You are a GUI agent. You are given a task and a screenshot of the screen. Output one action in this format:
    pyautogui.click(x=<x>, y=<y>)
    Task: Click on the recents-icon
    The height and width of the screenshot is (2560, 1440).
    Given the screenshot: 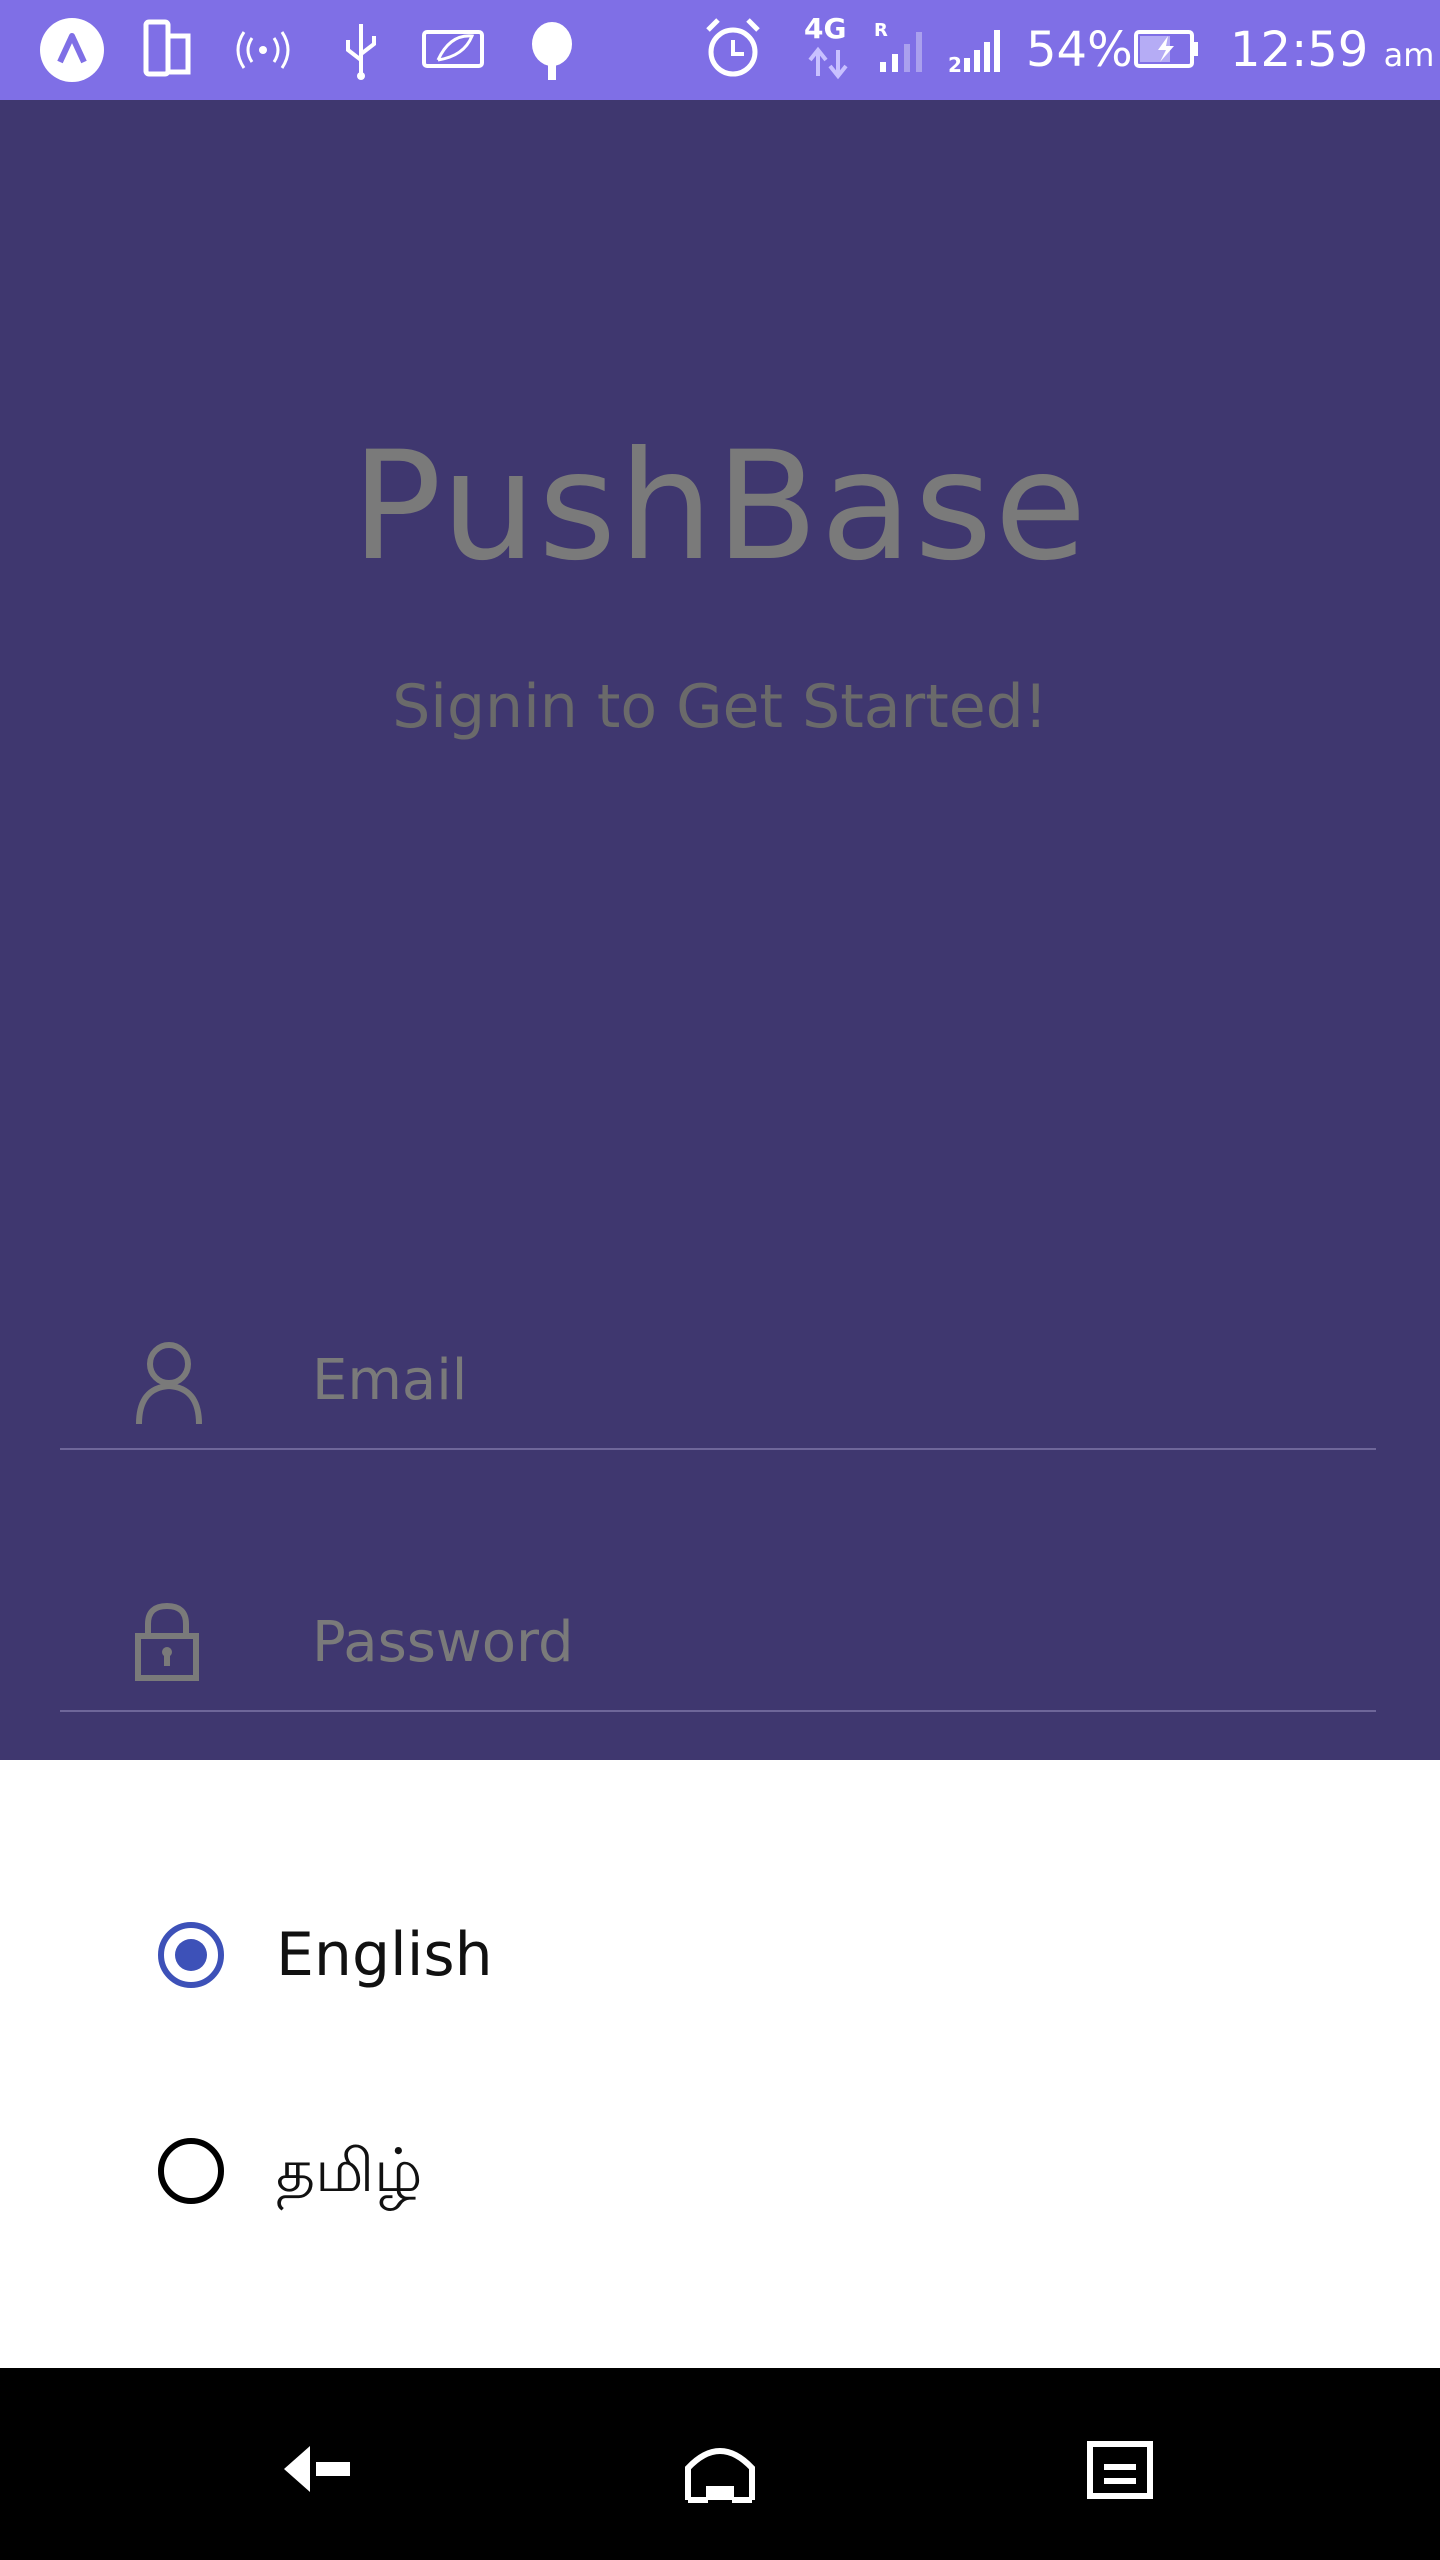 What is the action you would take?
    pyautogui.click(x=1120, y=2469)
    